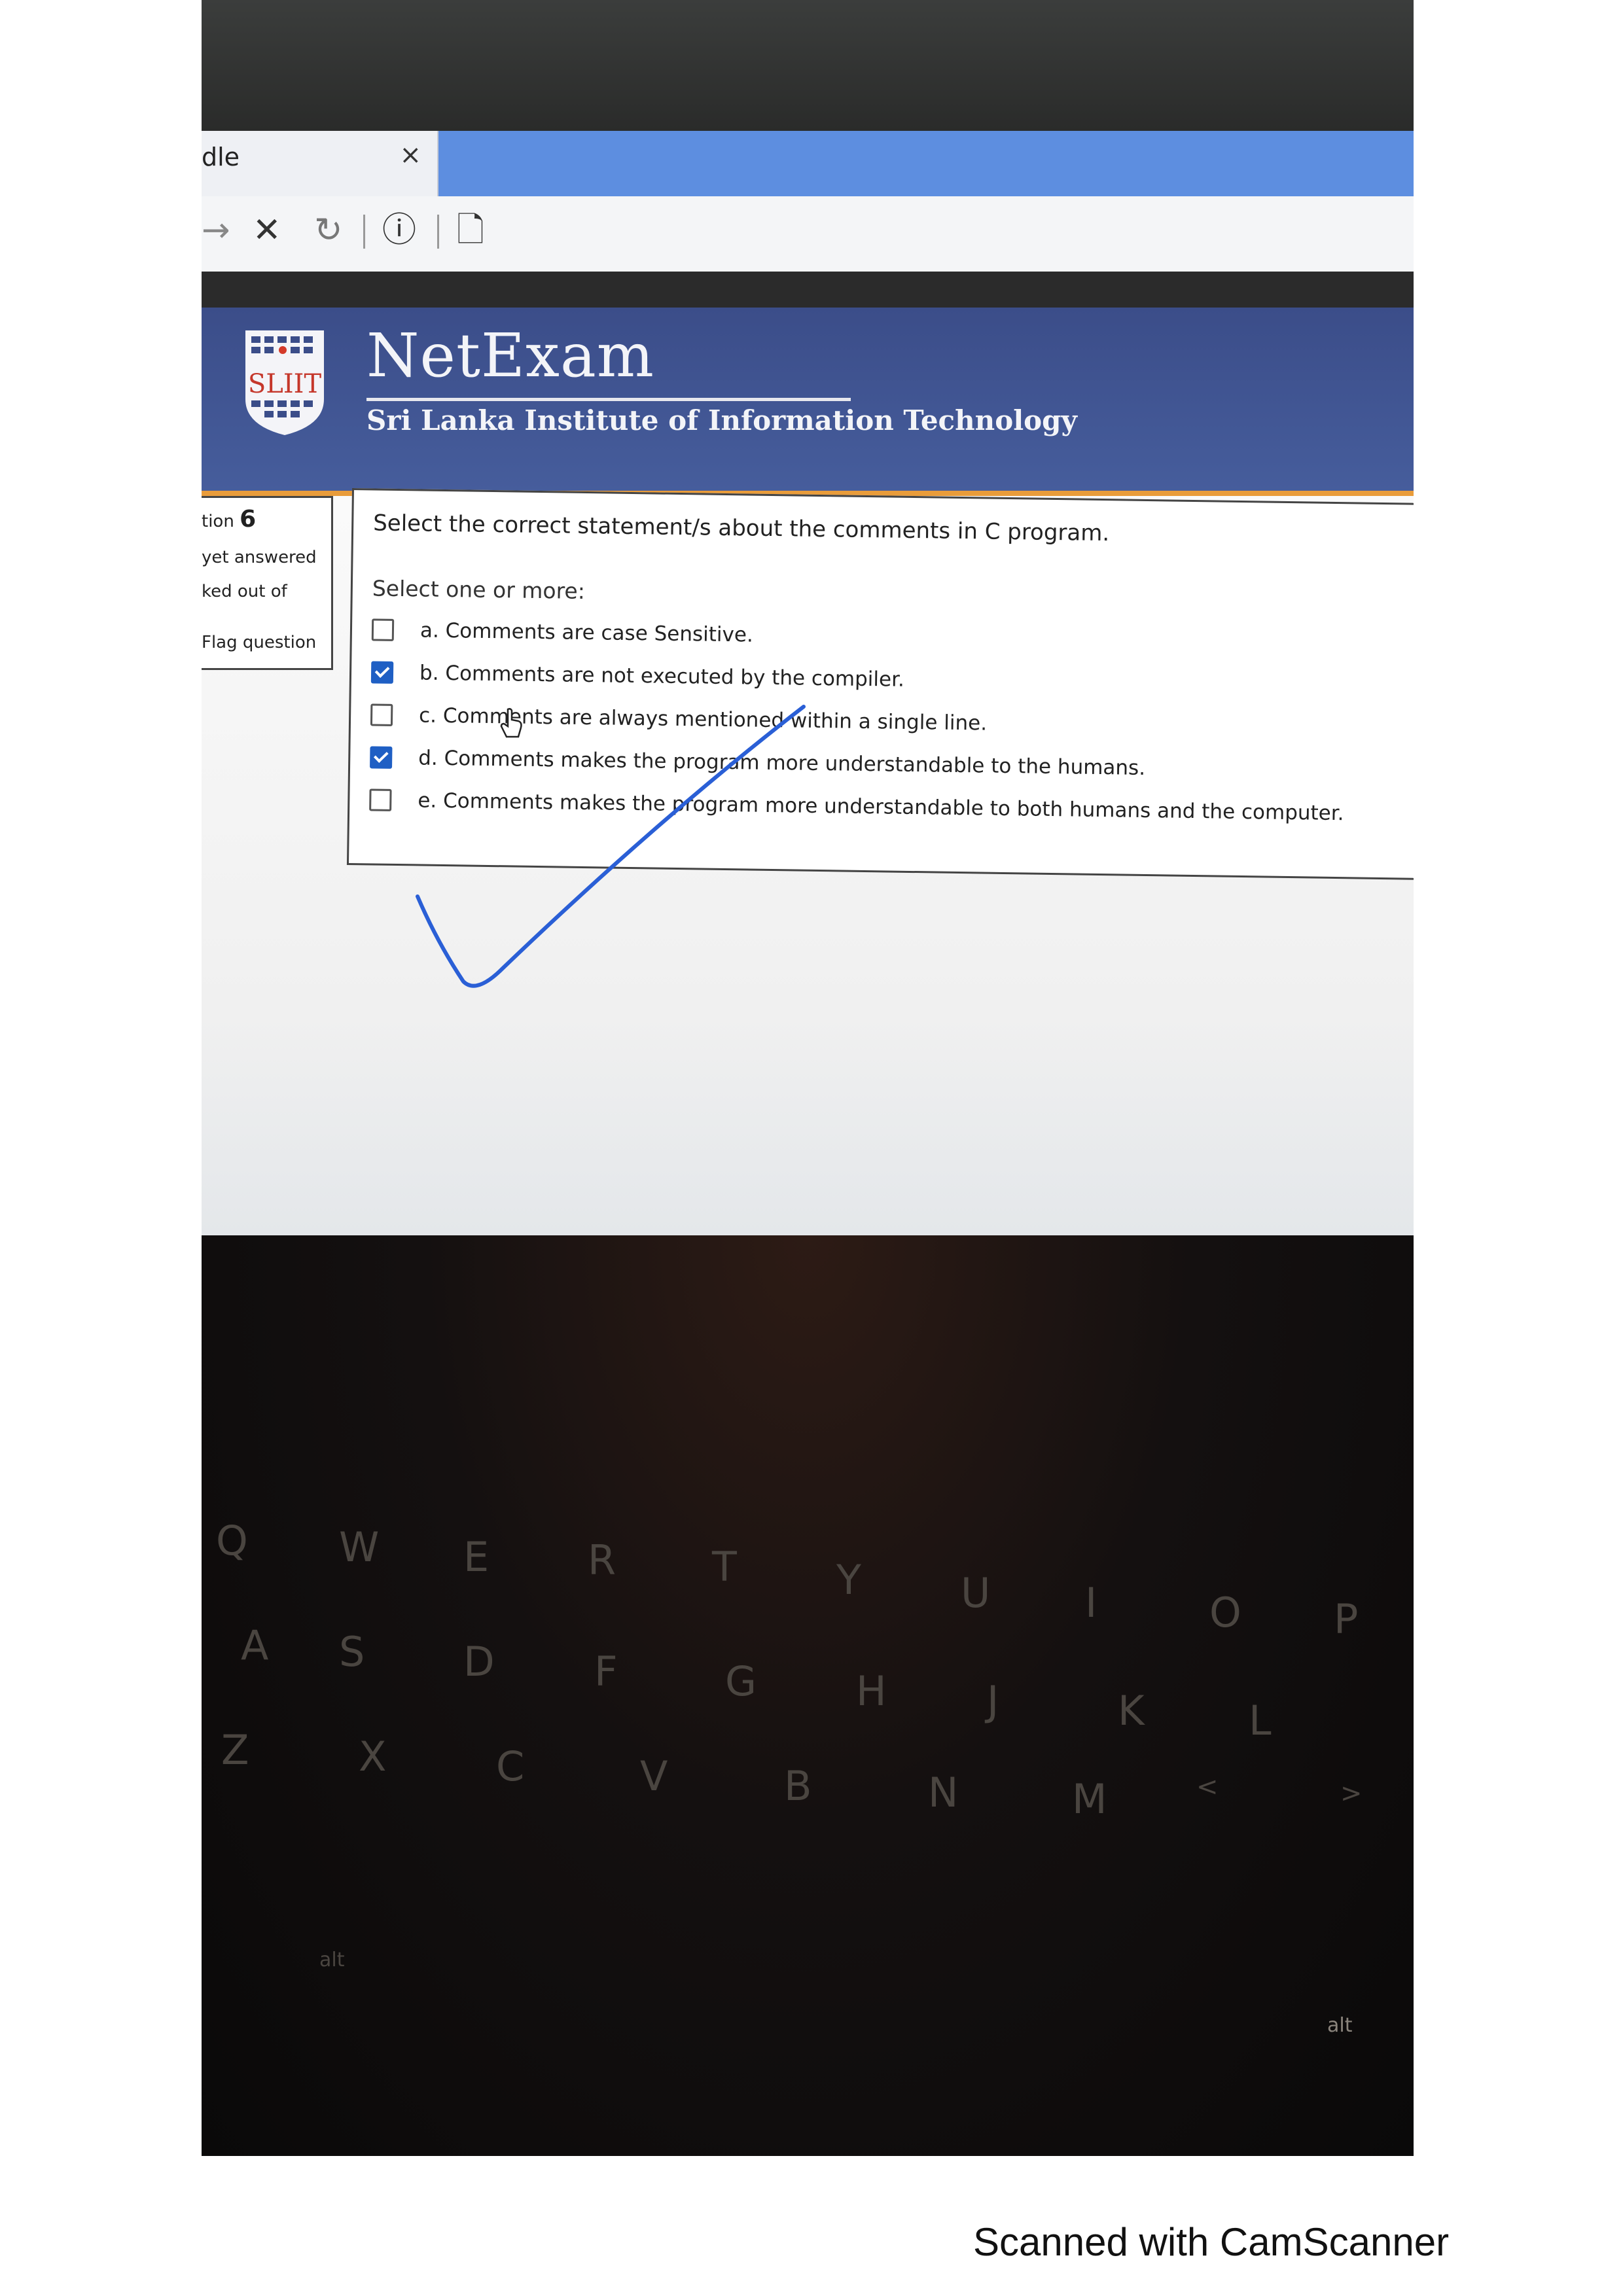 The width and height of the screenshot is (1623, 2296). What do you see at coordinates (359, 1547) in the screenshot?
I see `key-w: W` at bounding box center [359, 1547].